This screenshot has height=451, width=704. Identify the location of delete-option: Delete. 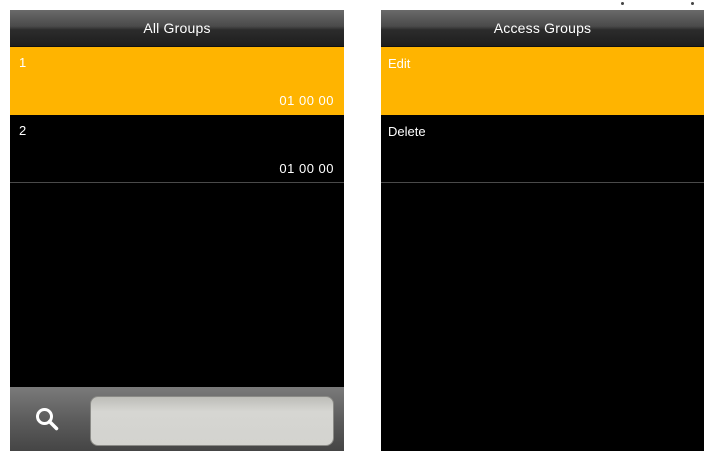
(542, 149).